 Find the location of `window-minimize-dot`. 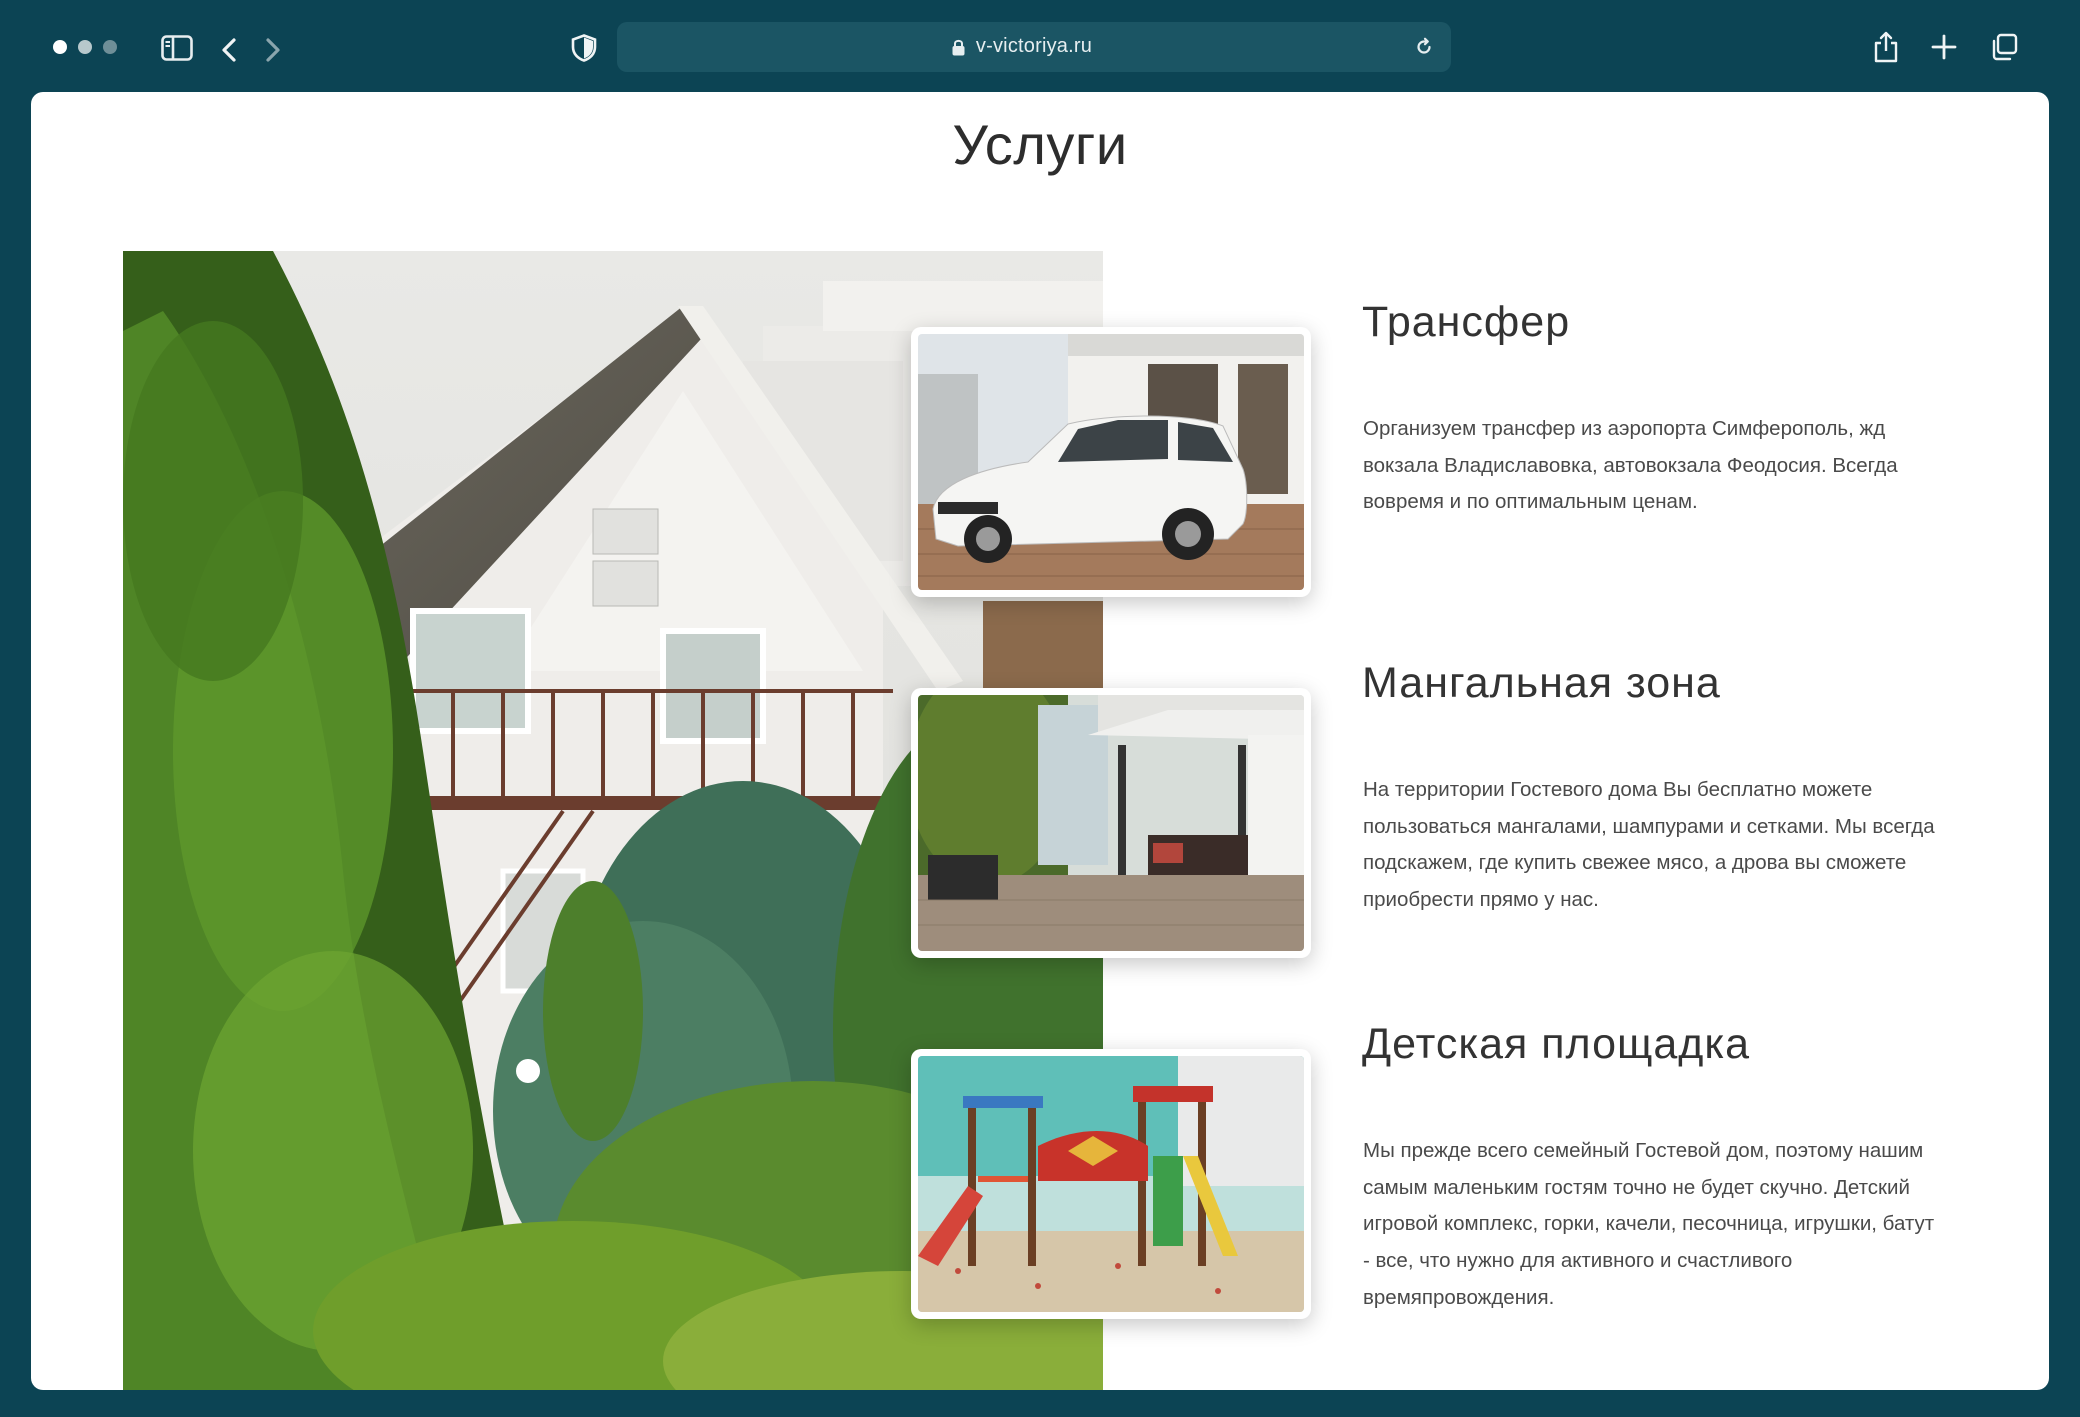

window-minimize-dot is located at coordinates (85, 47).